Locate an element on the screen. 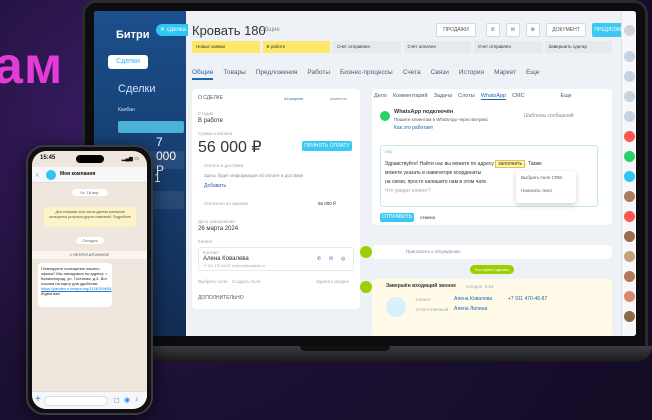 The image size is (652, 420). ai-scoring-link: AI-скоринг is located at coordinates (293, 98).